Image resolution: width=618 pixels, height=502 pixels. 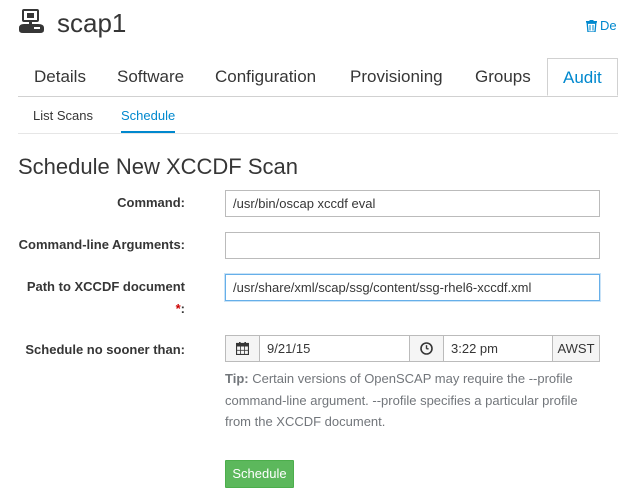 I want to click on delete-label: De, so click(x=608, y=25).